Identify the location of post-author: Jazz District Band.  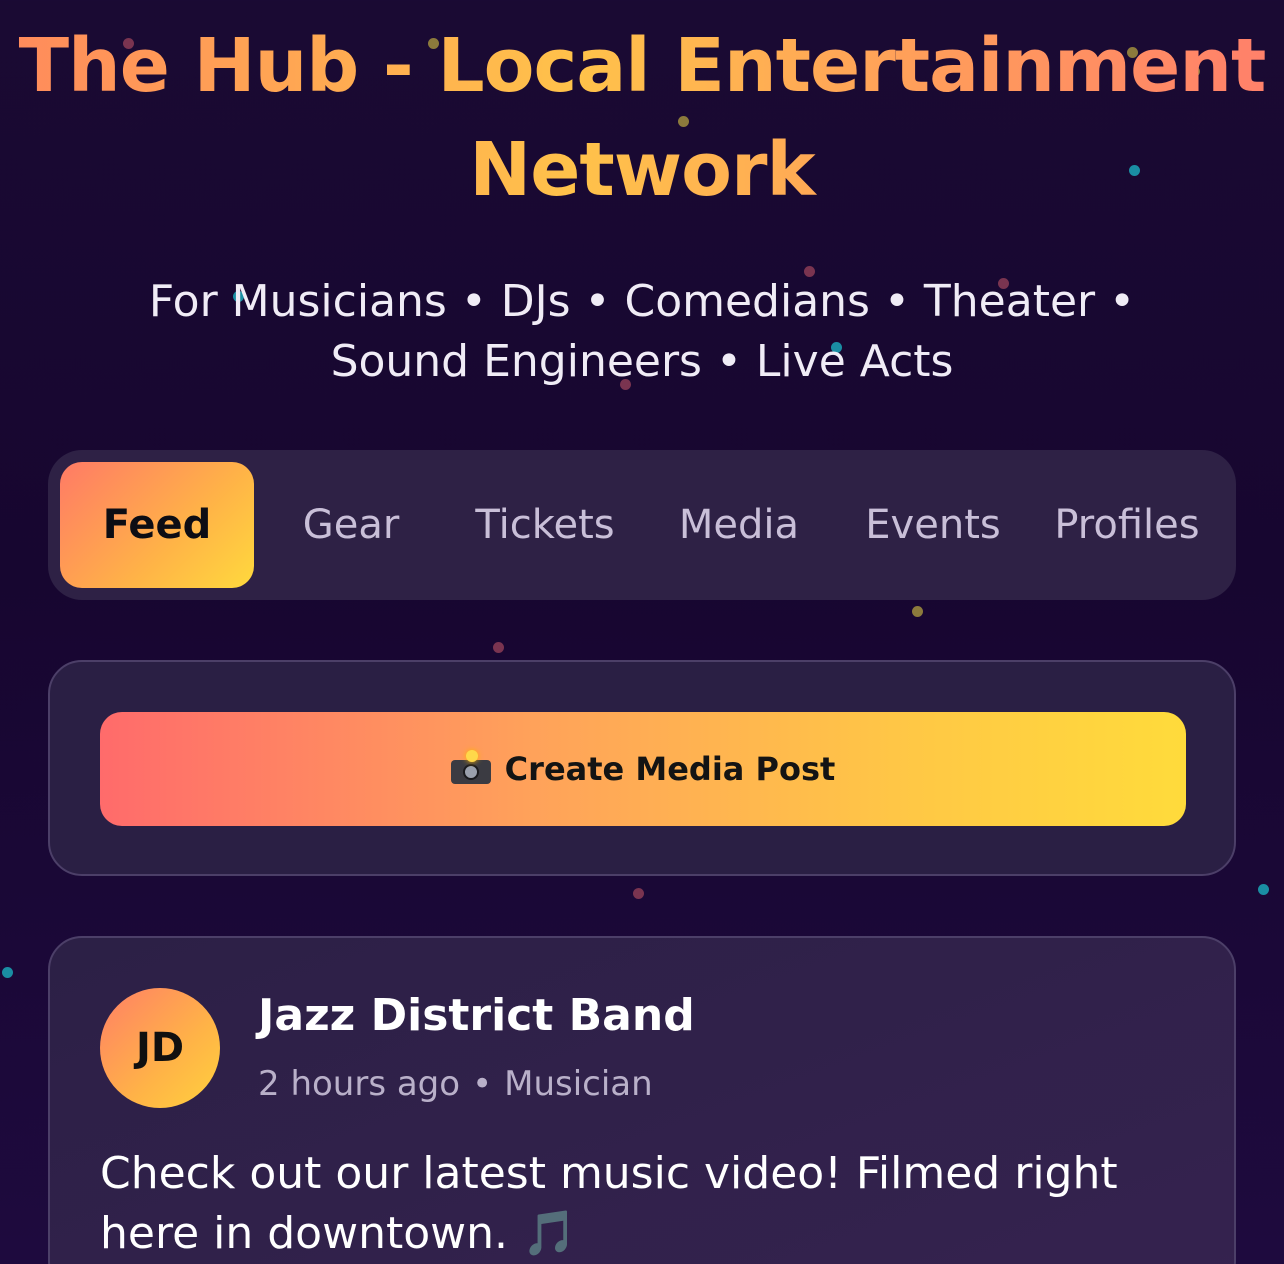
(476, 1015).